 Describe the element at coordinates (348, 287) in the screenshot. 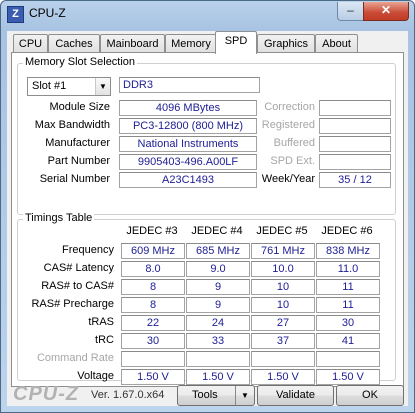

I see `ras-to-cas-jedec-6: 11` at that location.